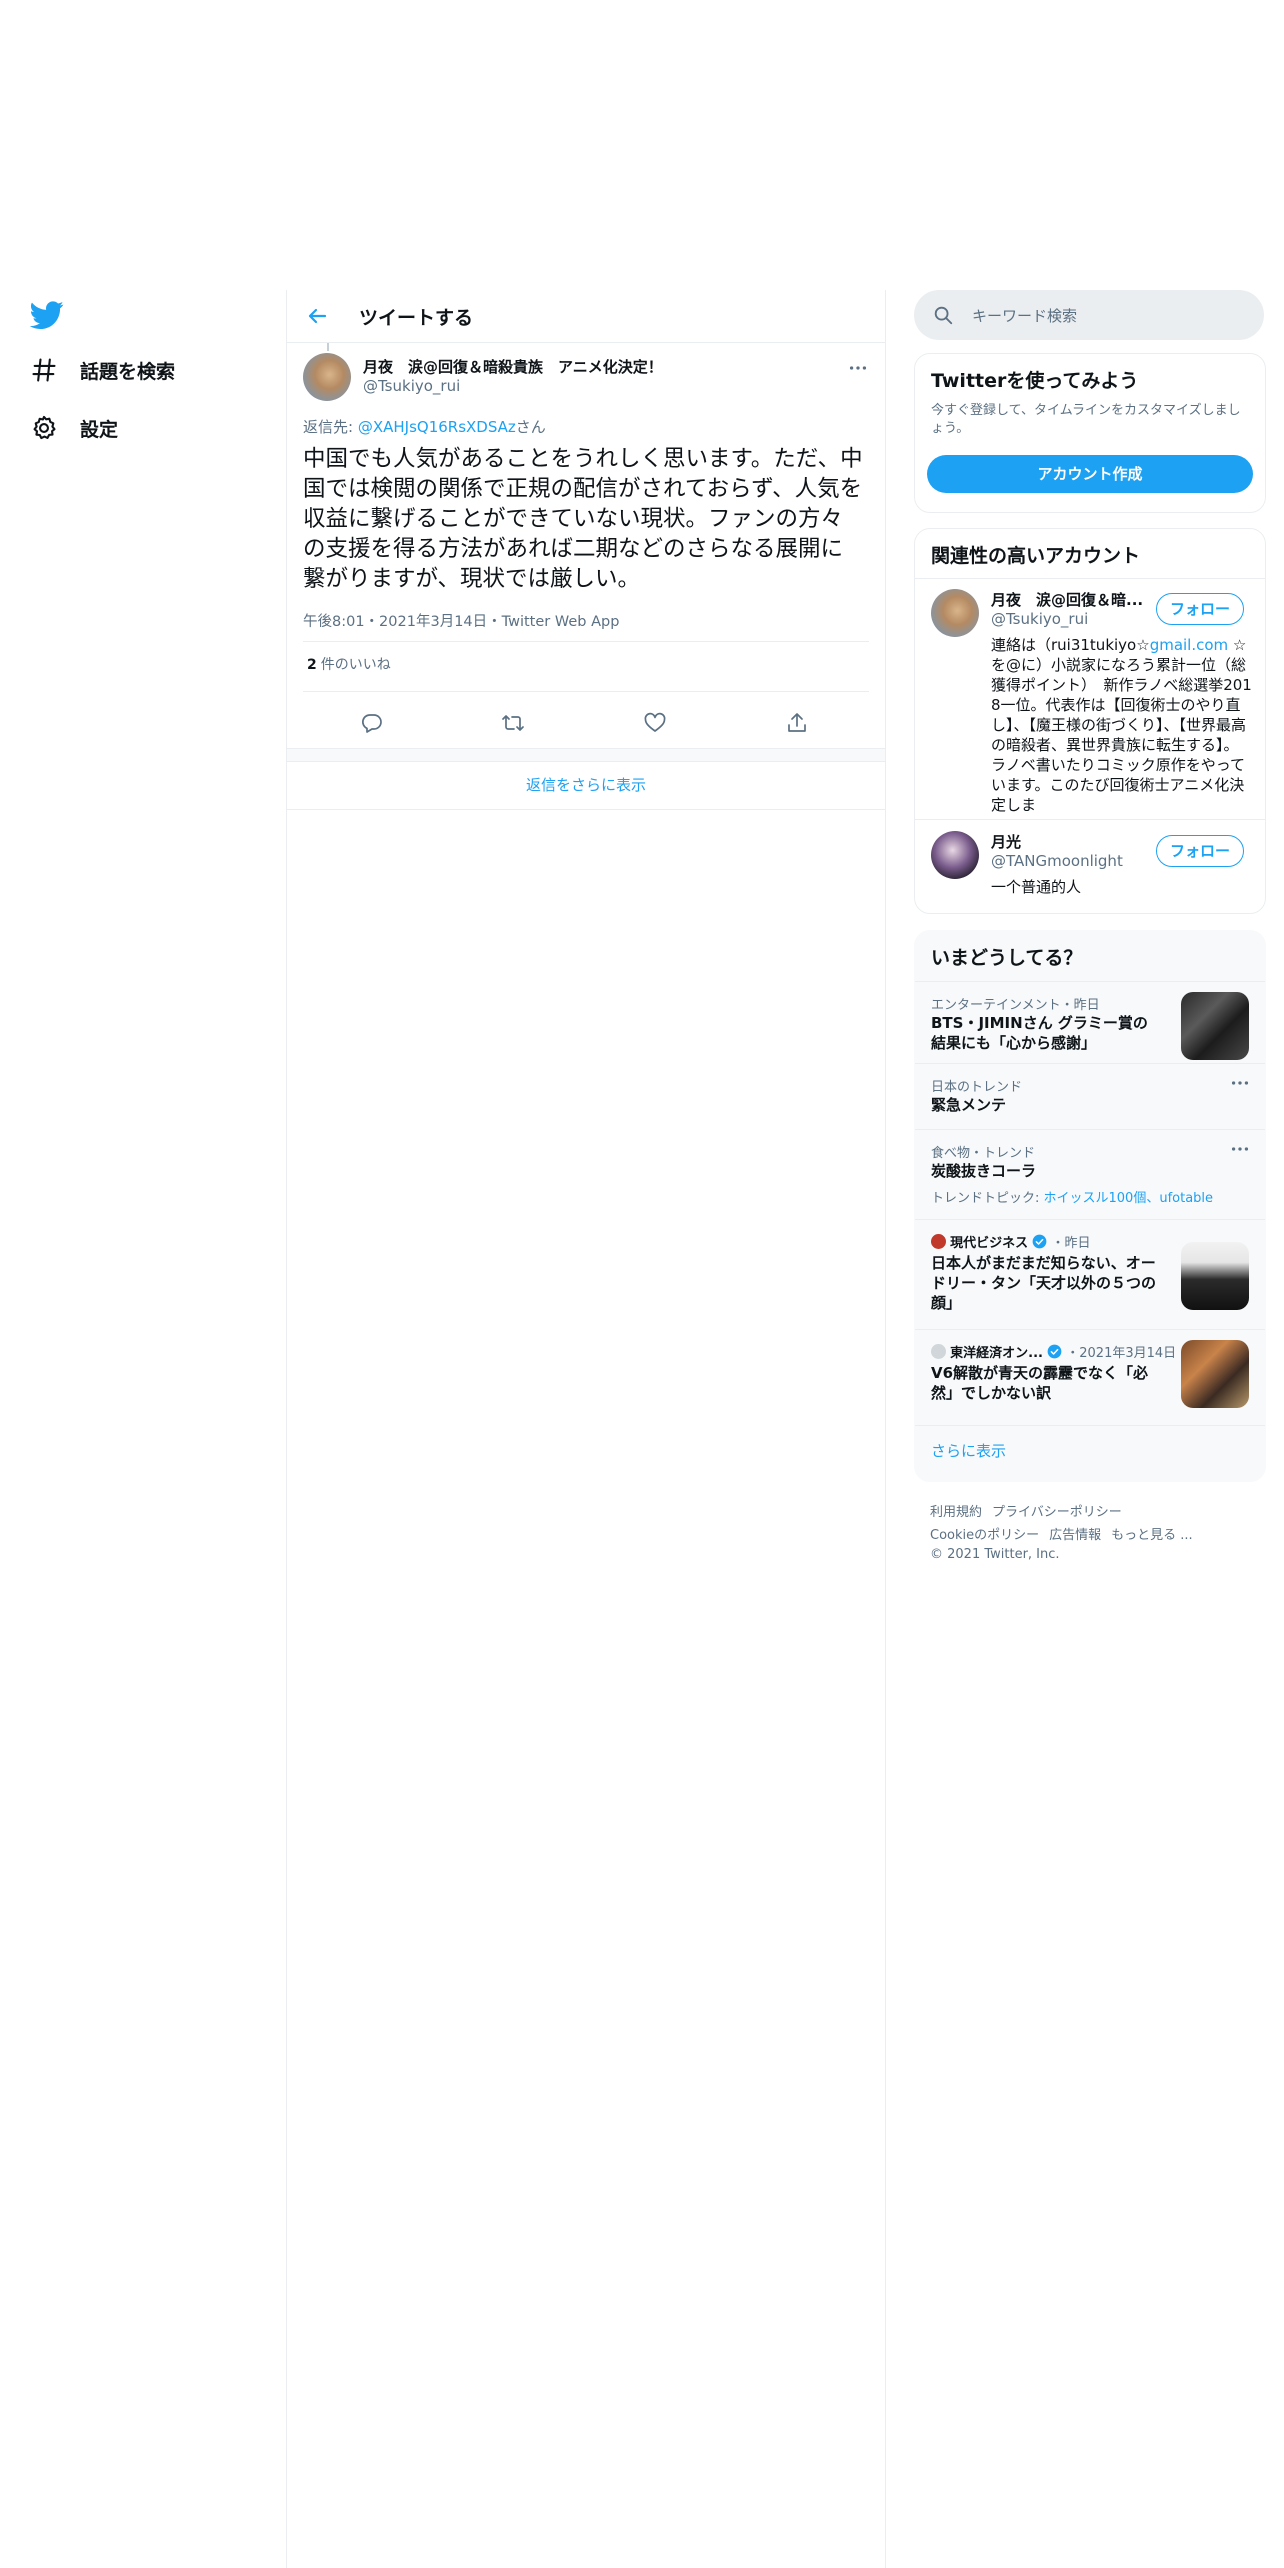 This screenshot has height=2568, width=1284. I want to click on tweet-timestamp: 午後8:01・2021年3月14日・Twitter Web App, so click(461, 620).